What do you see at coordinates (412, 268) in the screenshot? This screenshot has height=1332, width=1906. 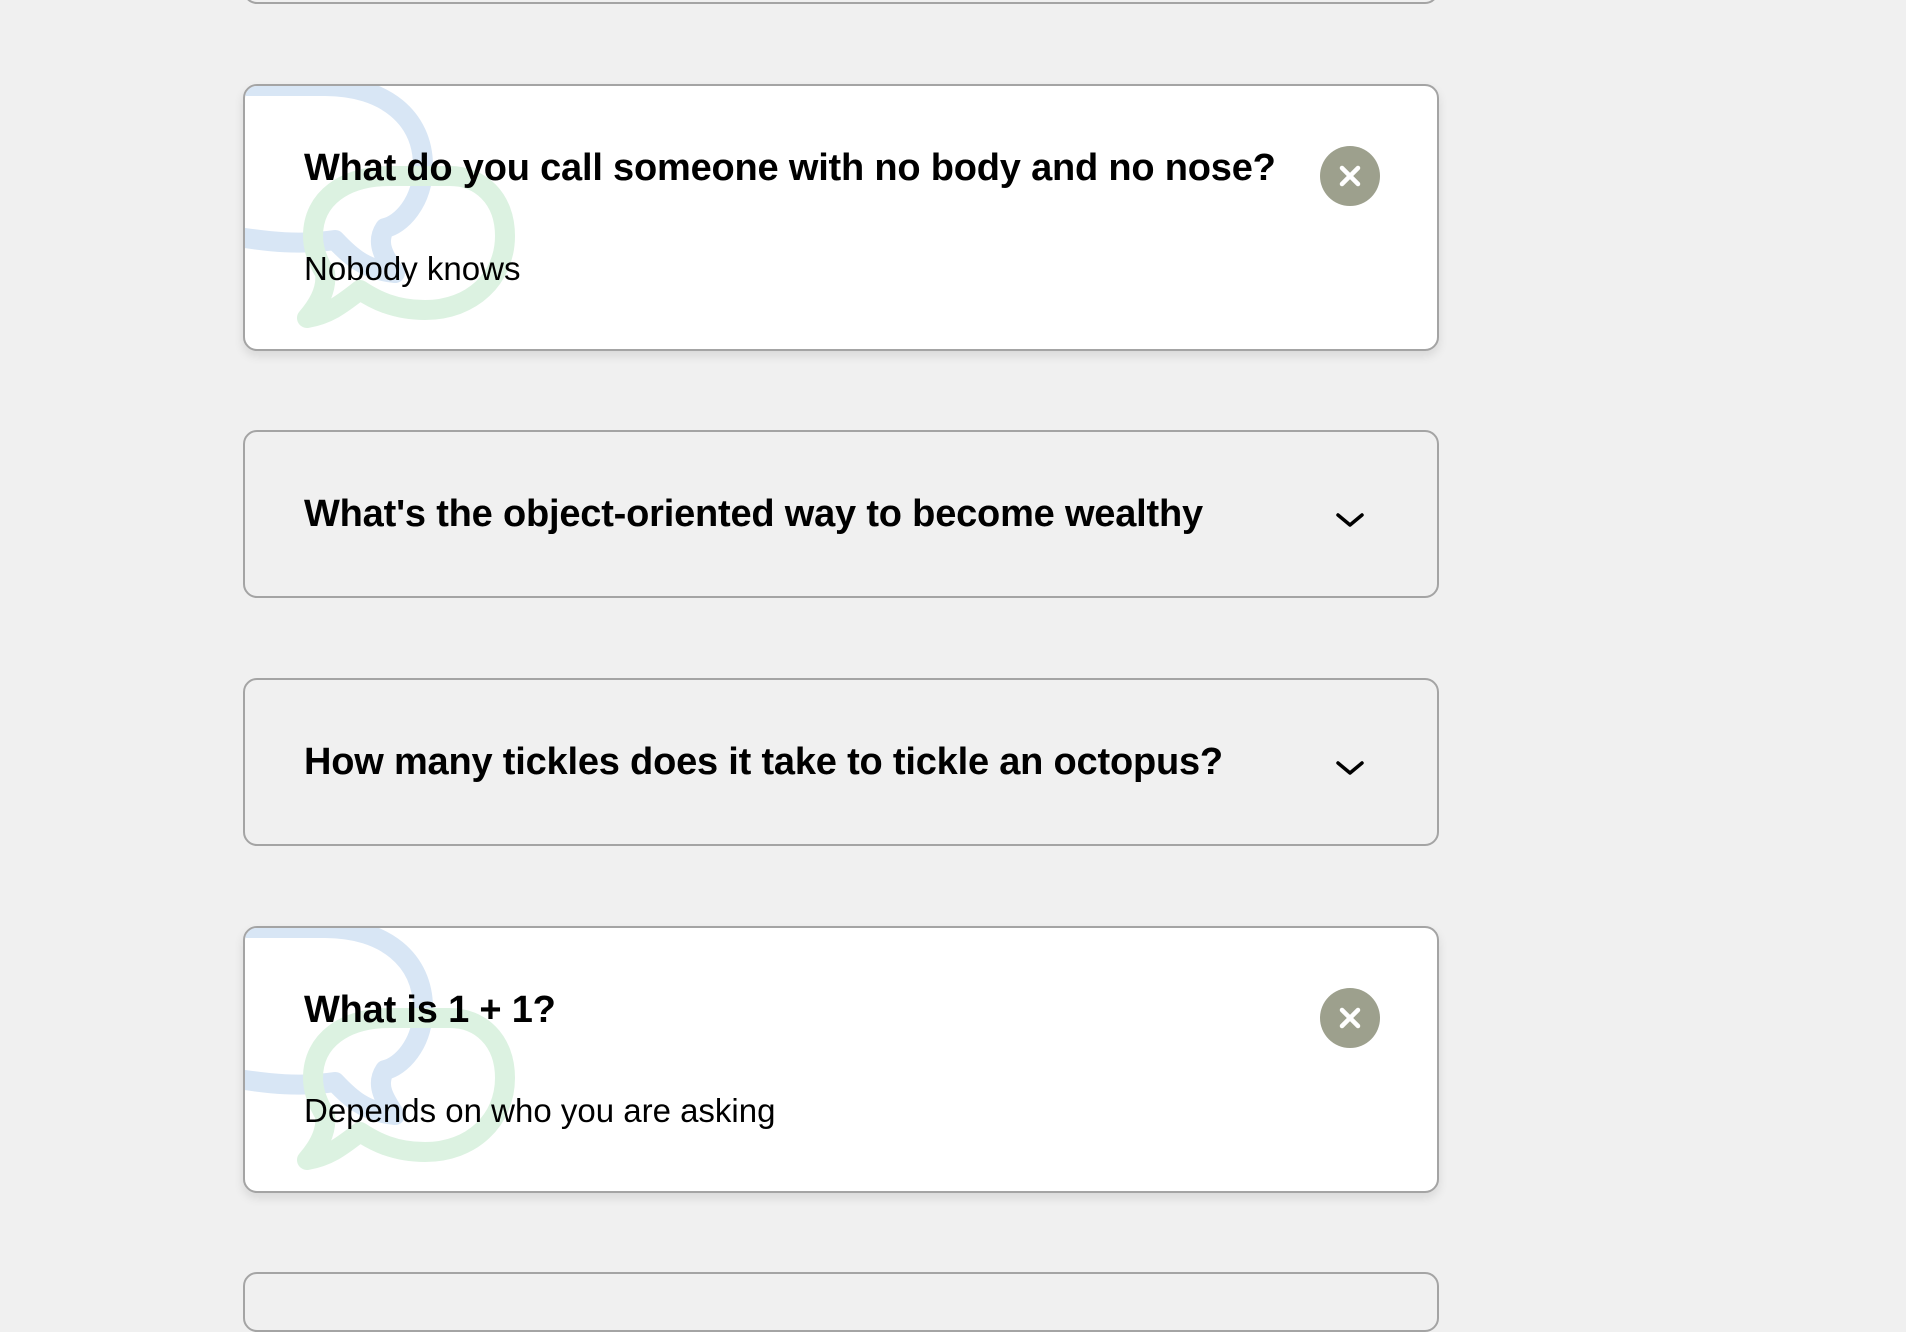 I see `faq-answer: Nobody knows` at bounding box center [412, 268].